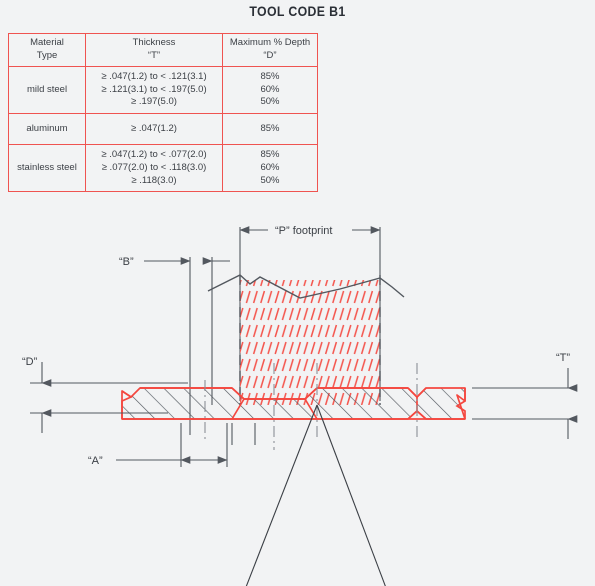 This screenshot has height=586, width=595. Describe the element at coordinates (47, 55) in the screenshot. I see `header-material-type-line2: Type` at that location.